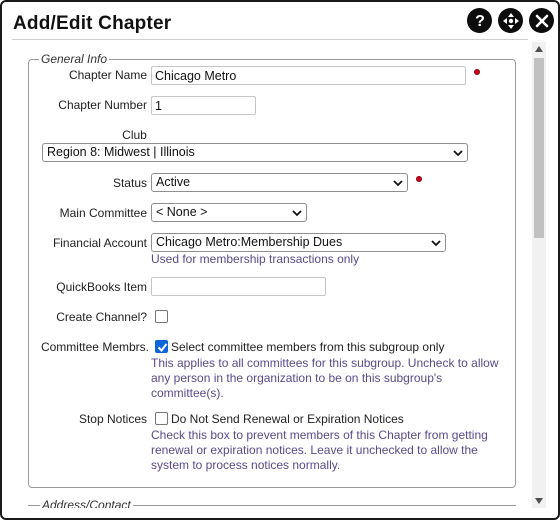 This screenshot has width=560, height=520. What do you see at coordinates (161, 346) in the screenshot?
I see `committee-members-checkbox` at bounding box center [161, 346].